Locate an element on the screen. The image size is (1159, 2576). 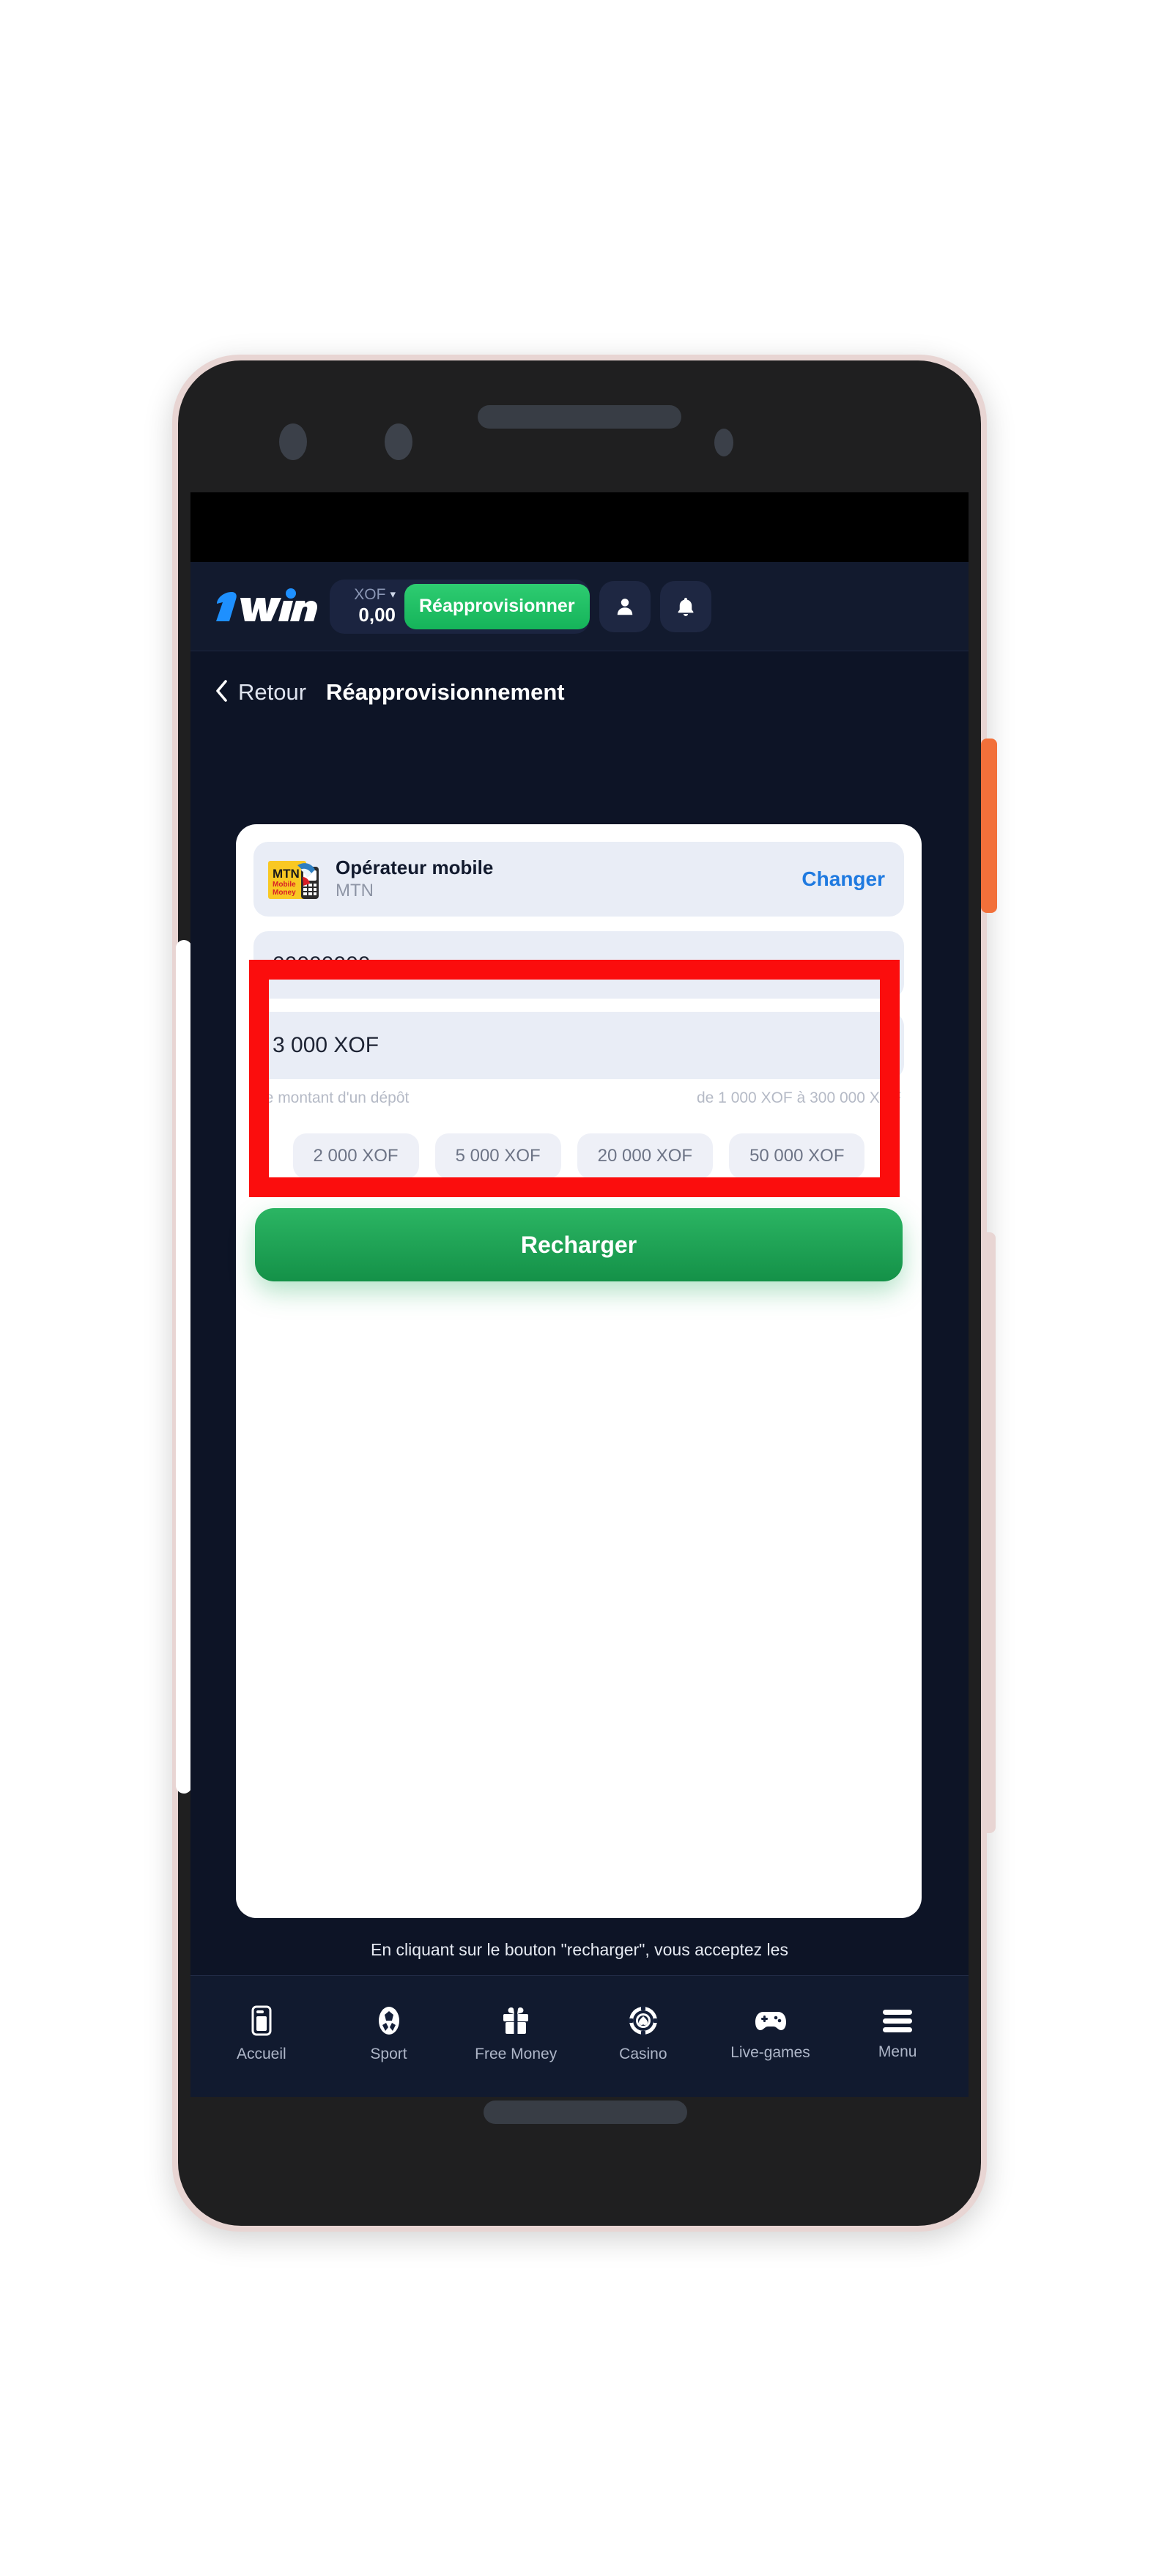
nav-item-live-games: Live-games is located at coordinates (770, 2034).